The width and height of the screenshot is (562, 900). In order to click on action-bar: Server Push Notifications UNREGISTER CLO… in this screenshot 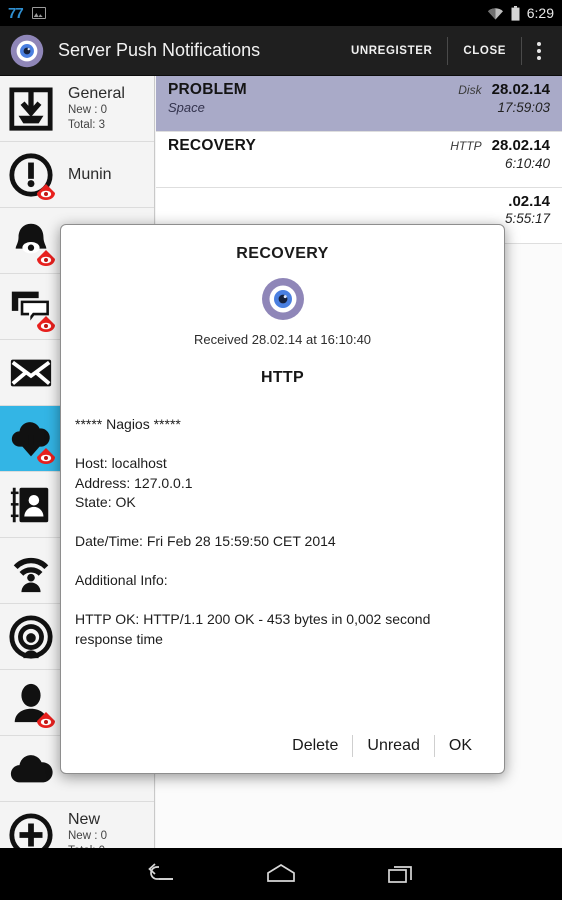, I will do `click(281, 51)`.